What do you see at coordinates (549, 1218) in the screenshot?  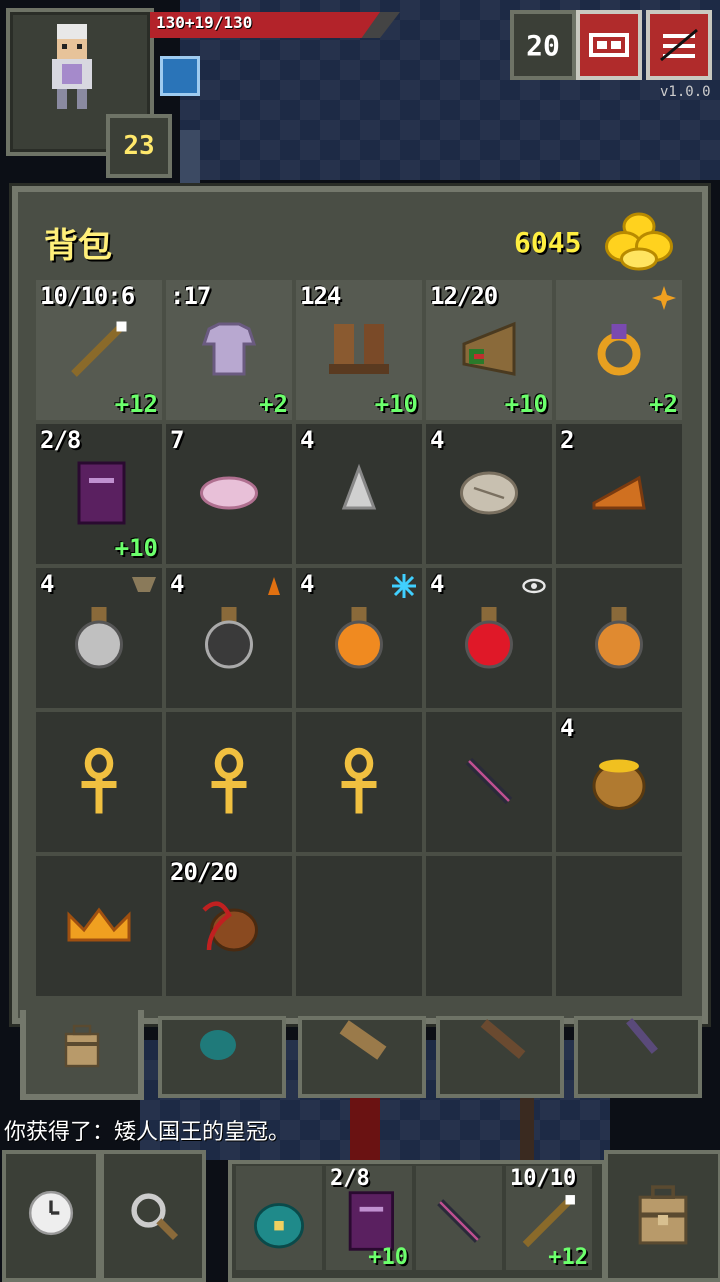 I see `quickslot-4: 10/10 +12` at bounding box center [549, 1218].